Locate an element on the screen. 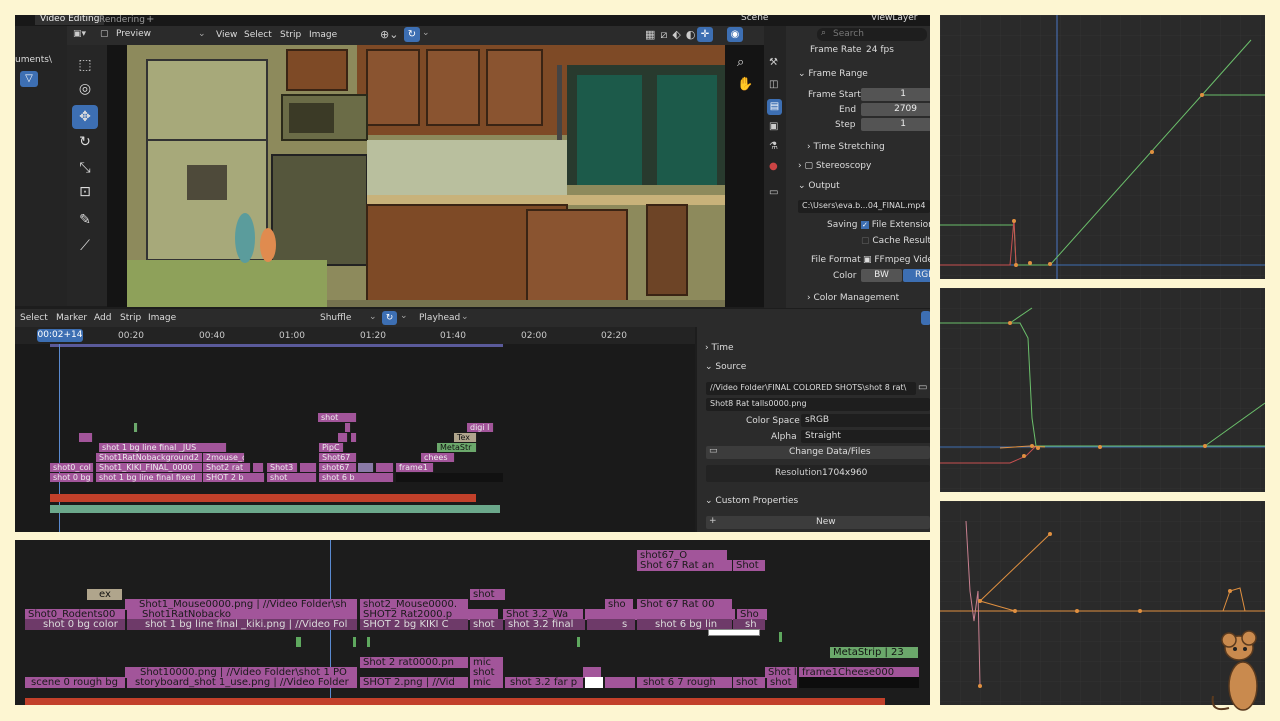 The image size is (1280, 721). view-layer-icon: ▣ is located at coordinates (773, 126).